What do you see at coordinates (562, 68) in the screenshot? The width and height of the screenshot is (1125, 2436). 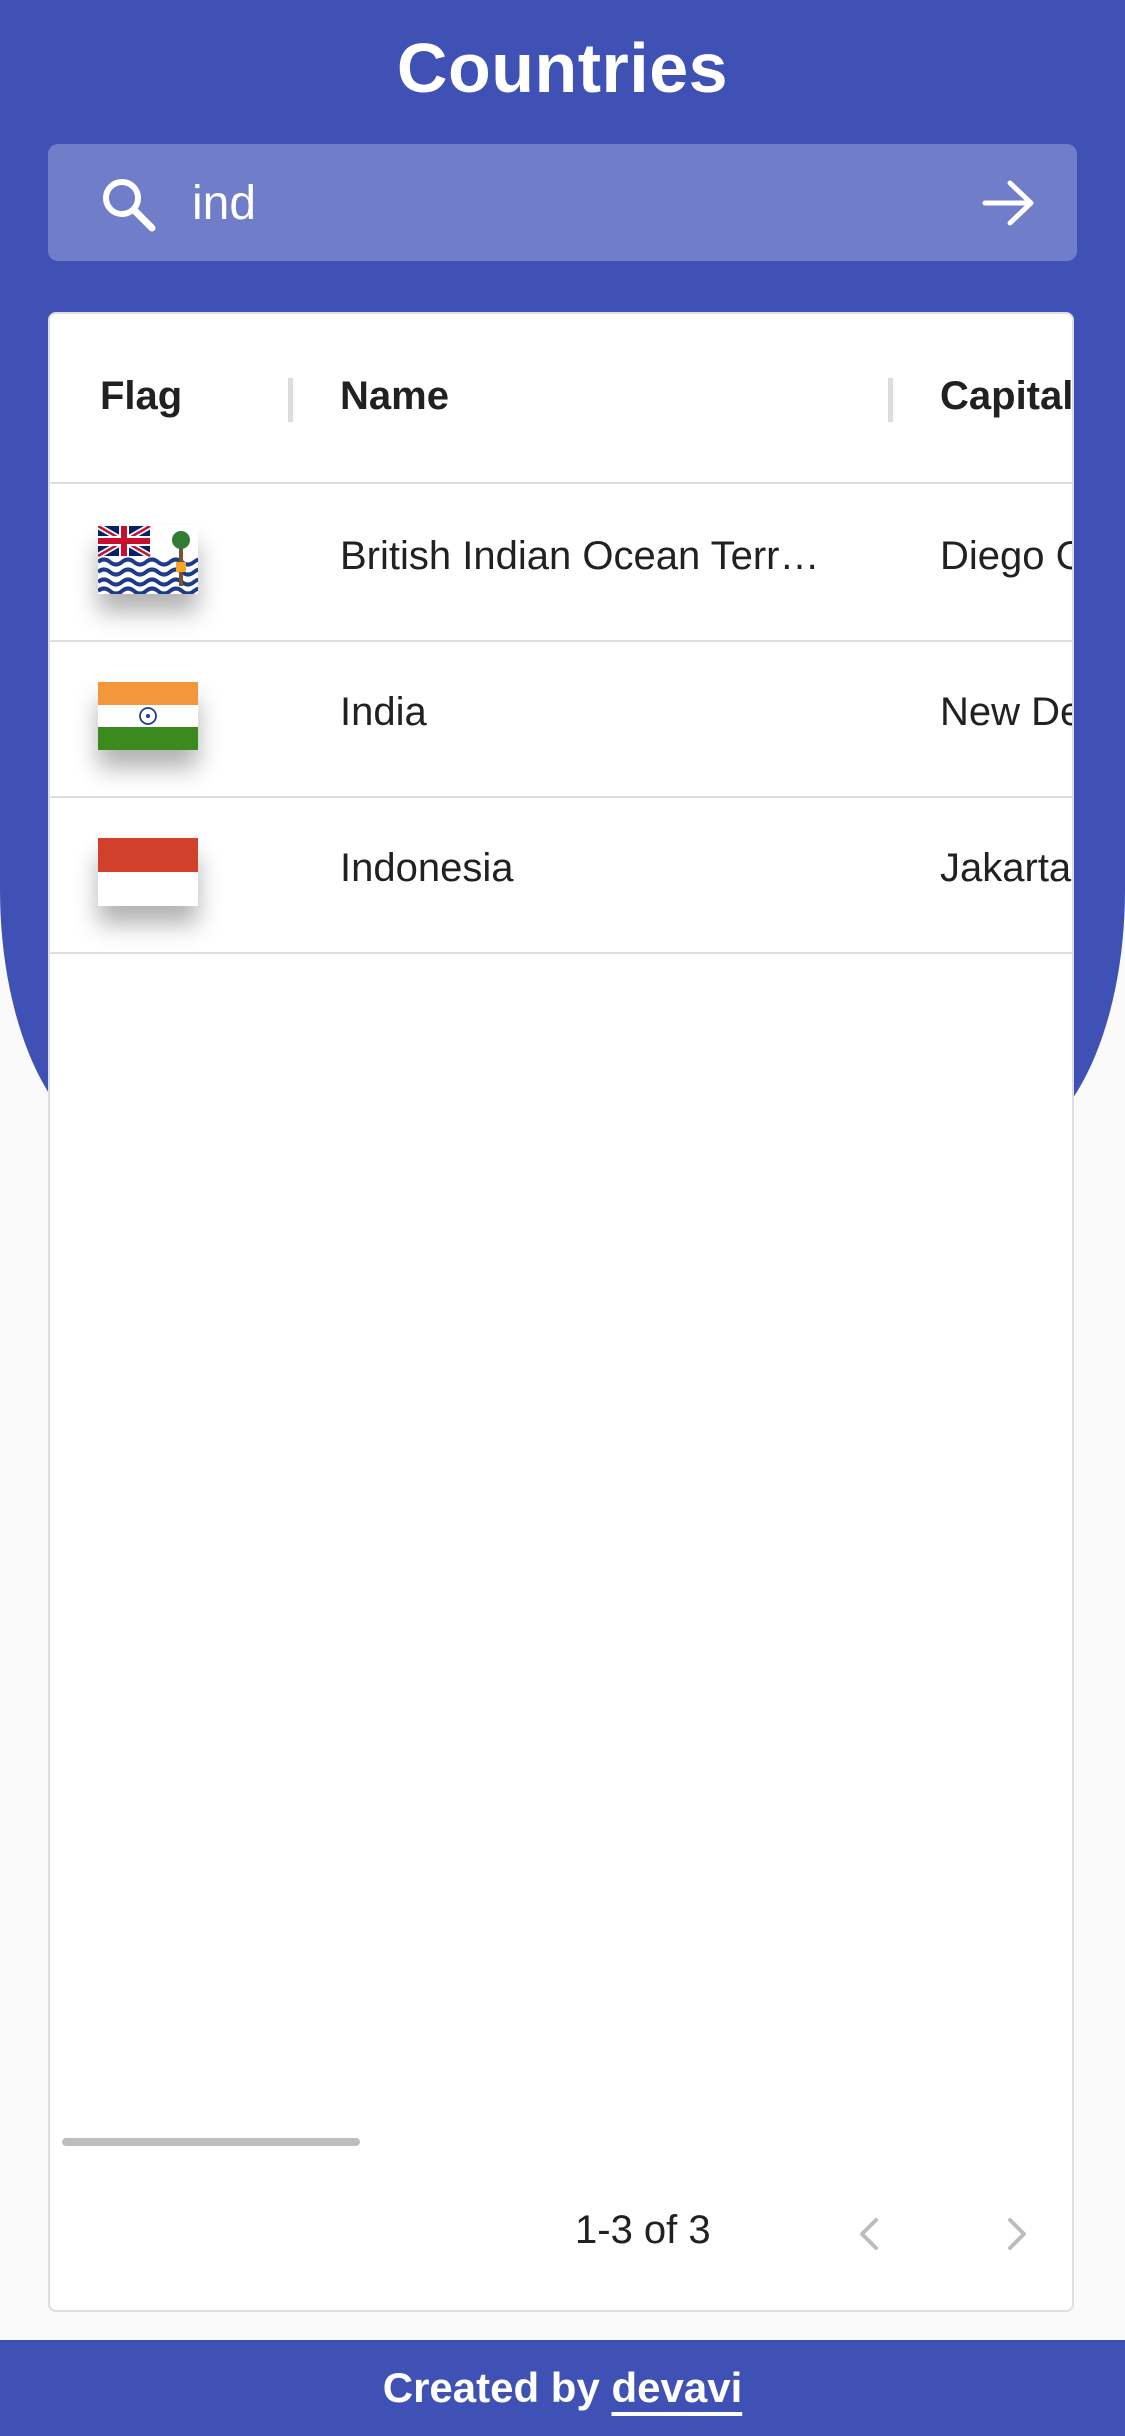 I see `page-title: Countries` at bounding box center [562, 68].